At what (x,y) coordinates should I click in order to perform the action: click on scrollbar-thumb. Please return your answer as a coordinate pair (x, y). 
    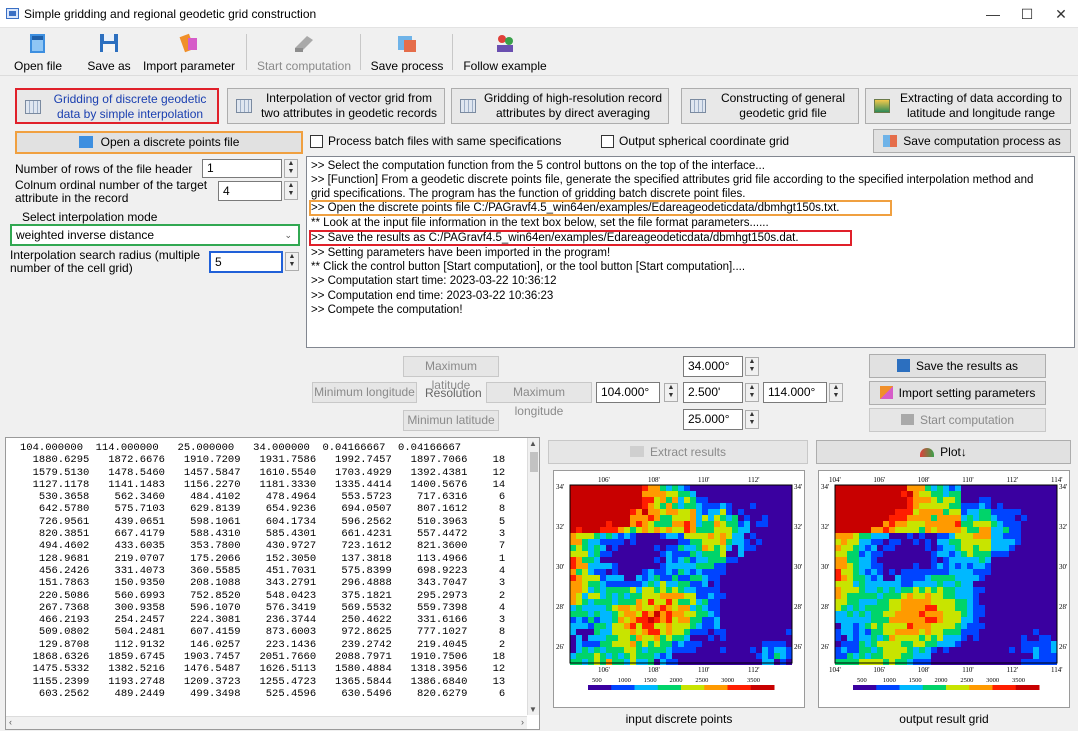
    Looking at the image, I should click on (534, 462).